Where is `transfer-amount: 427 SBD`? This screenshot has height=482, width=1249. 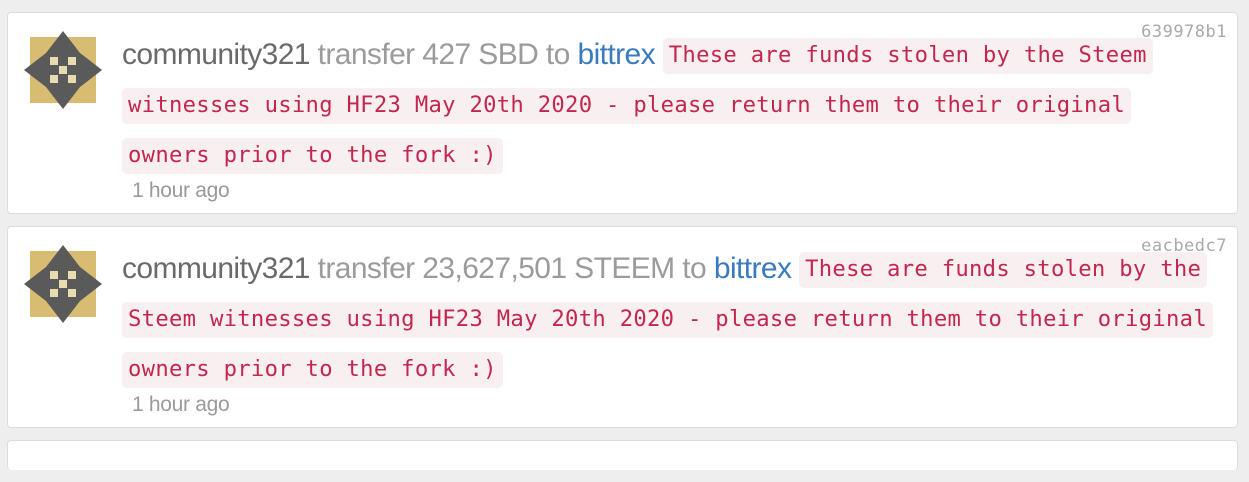
transfer-amount: 427 SBD is located at coordinates (480, 54).